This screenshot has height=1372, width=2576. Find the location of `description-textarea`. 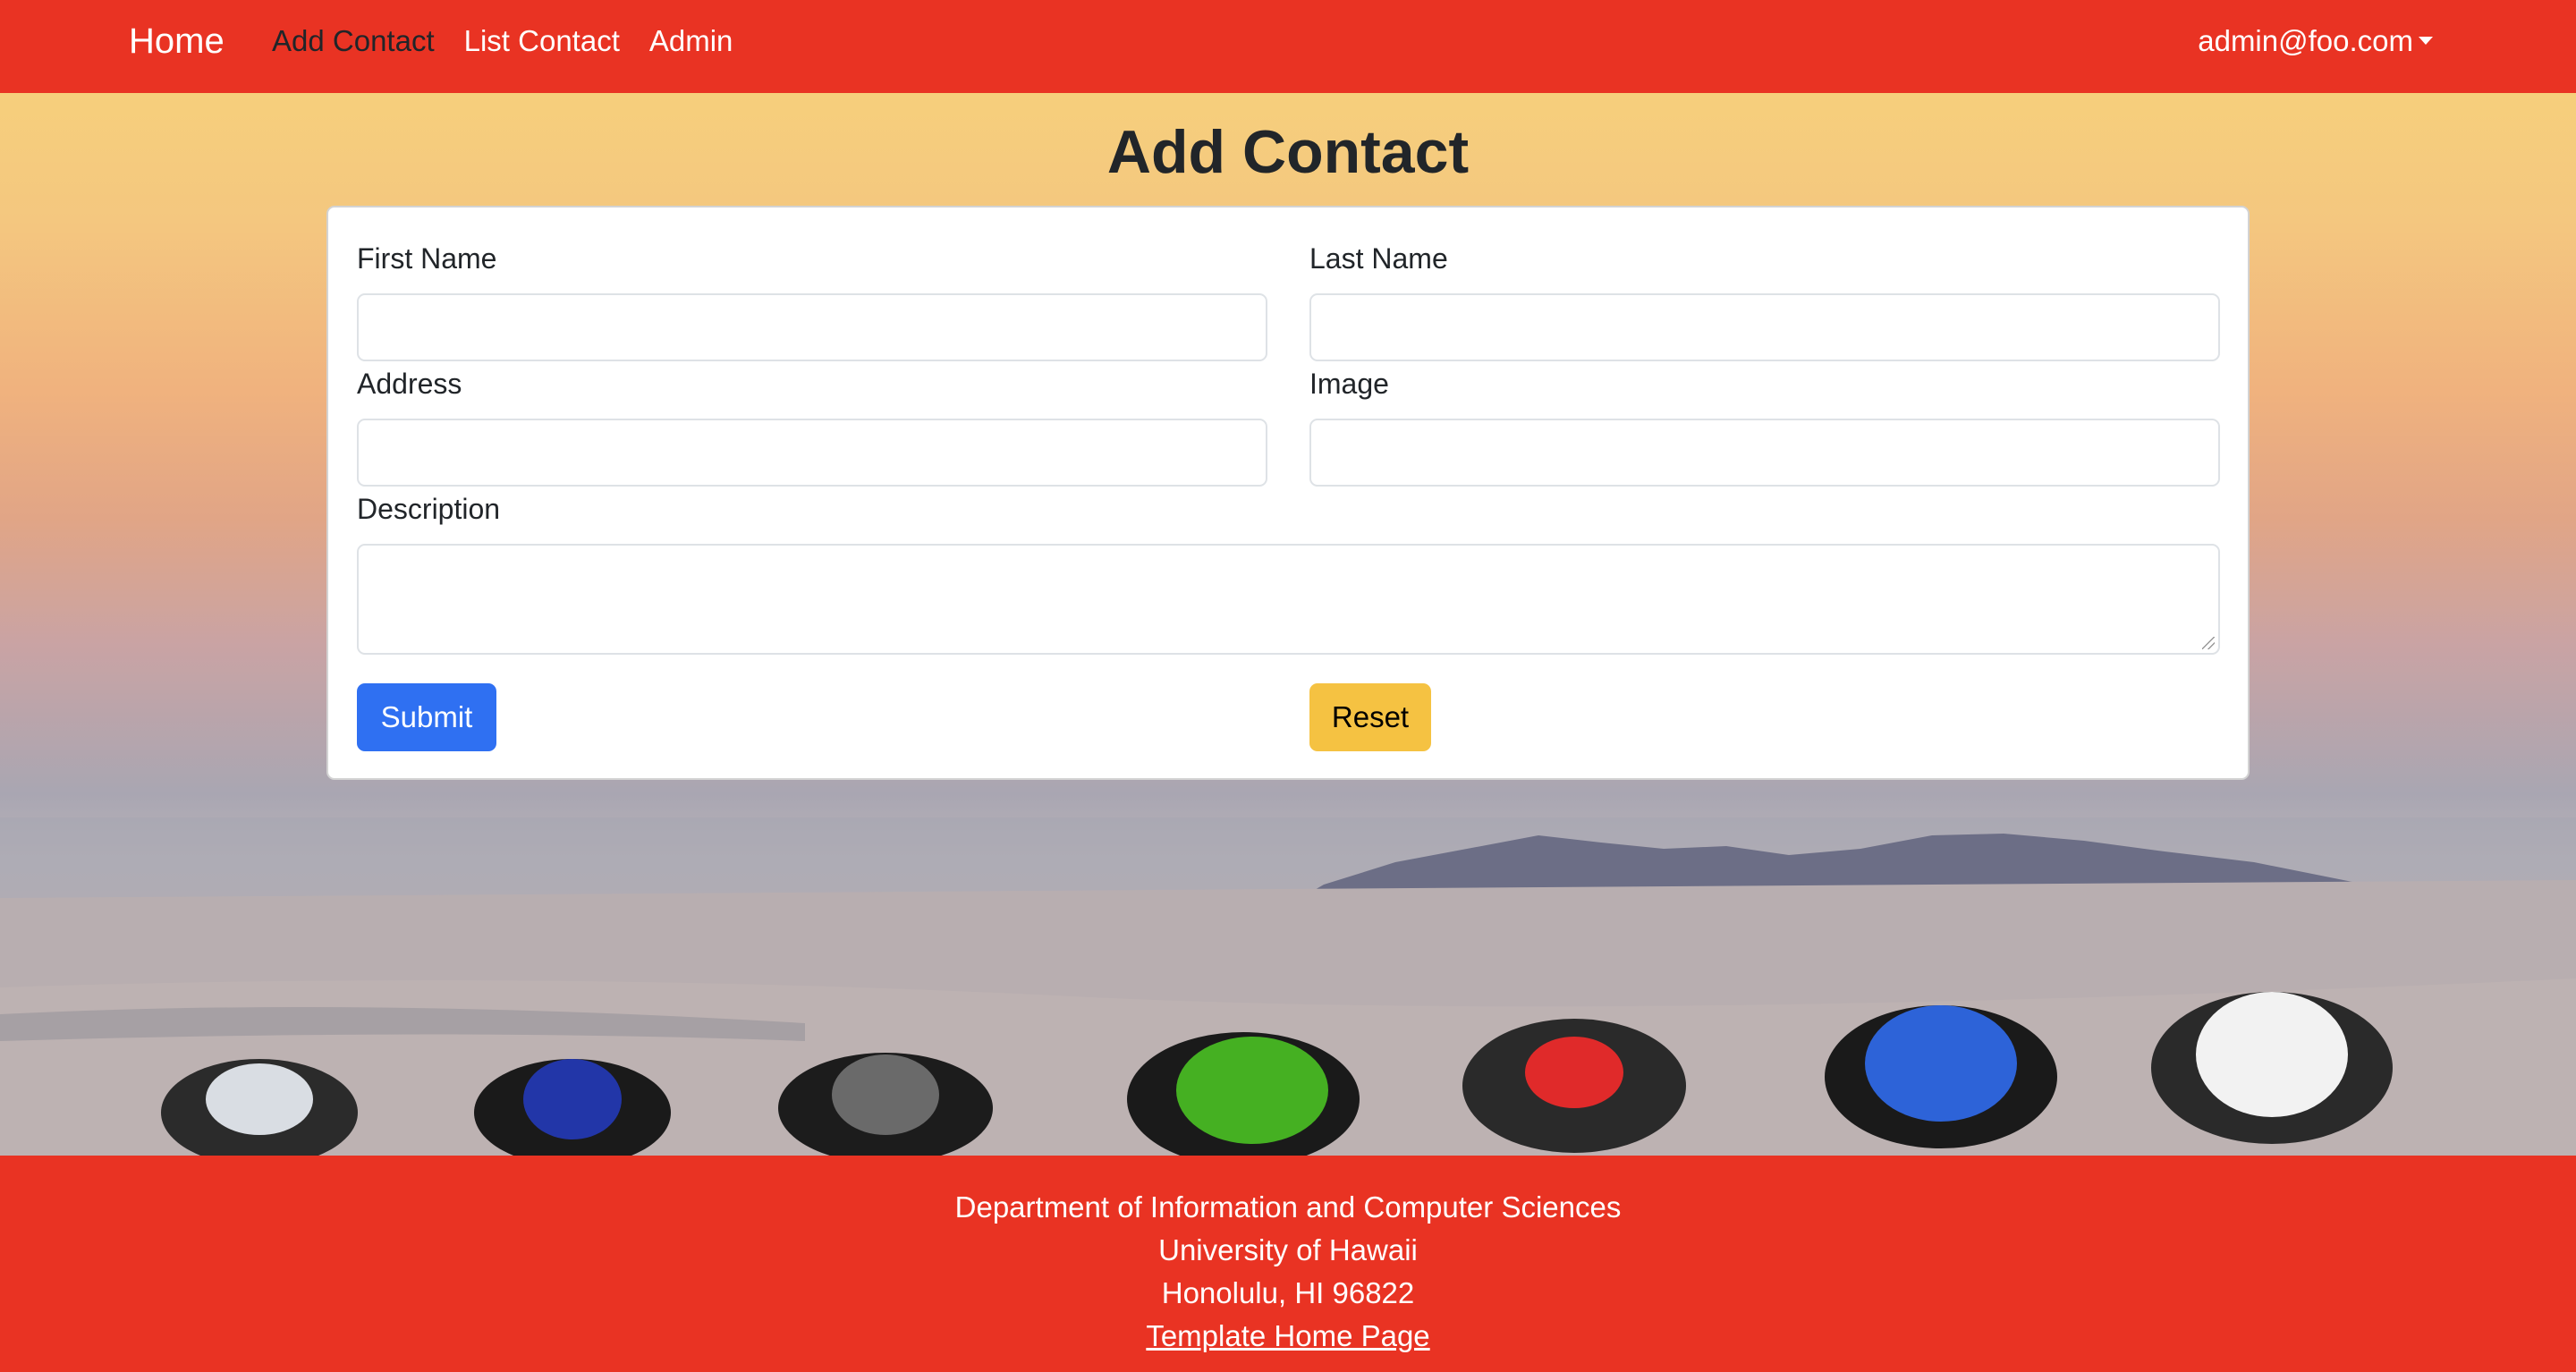

description-textarea is located at coordinates (1288, 599).